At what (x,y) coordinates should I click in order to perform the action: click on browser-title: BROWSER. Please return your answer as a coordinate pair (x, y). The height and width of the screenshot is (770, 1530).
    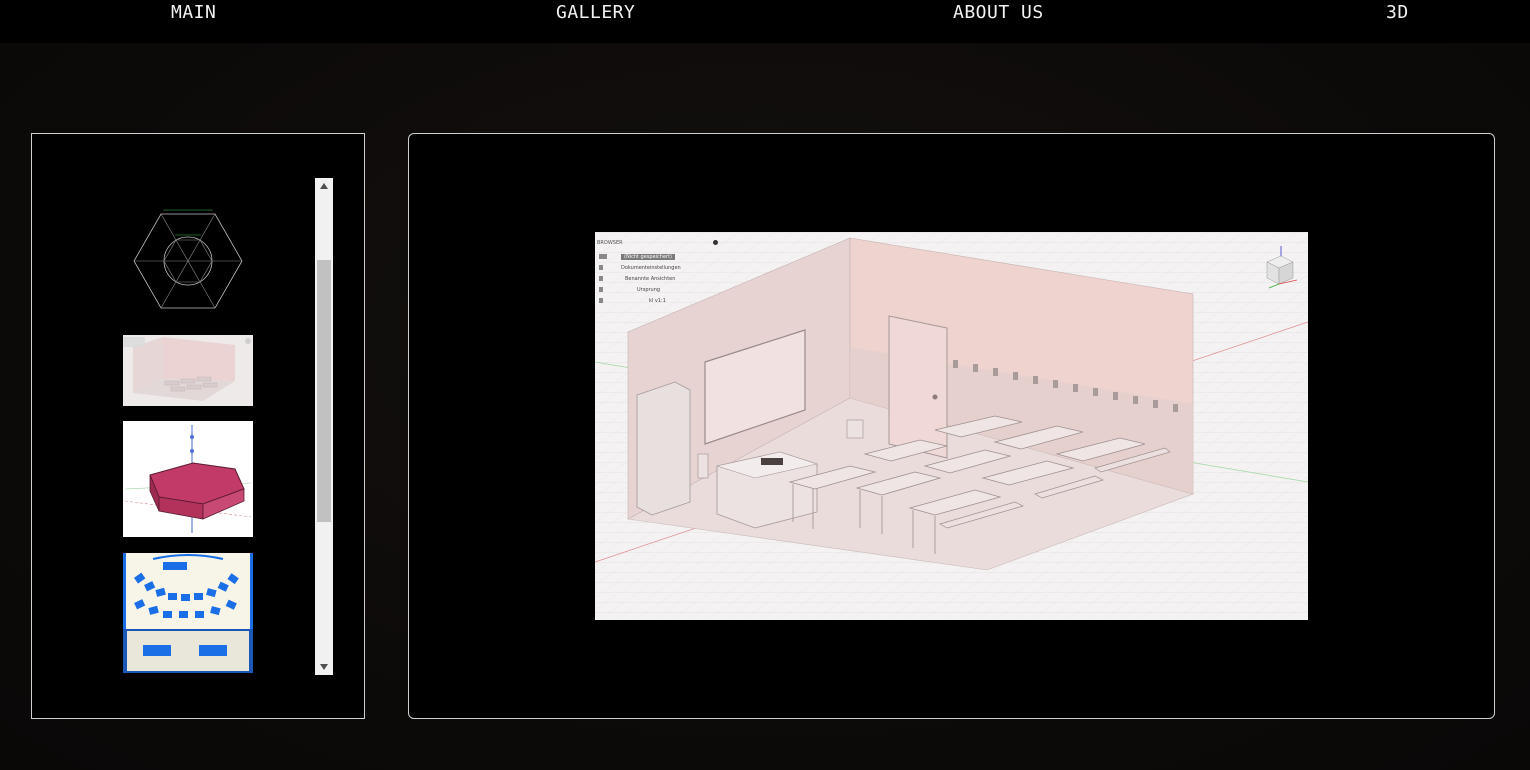
    Looking at the image, I should click on (610, 243).